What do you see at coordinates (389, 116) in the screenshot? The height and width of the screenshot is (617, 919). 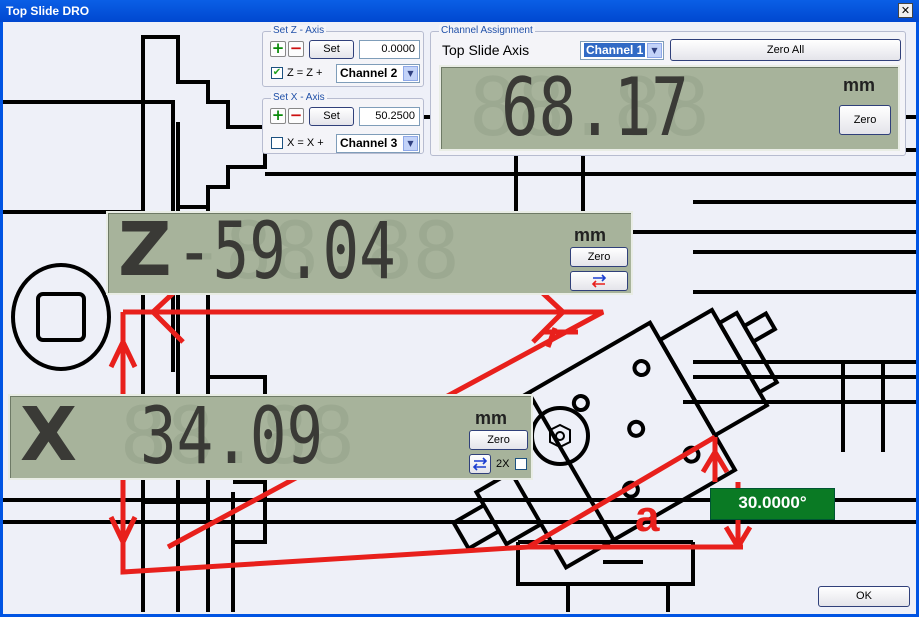 I see `x-set-value-field: 50.2500` at bounding box center [389, 116].